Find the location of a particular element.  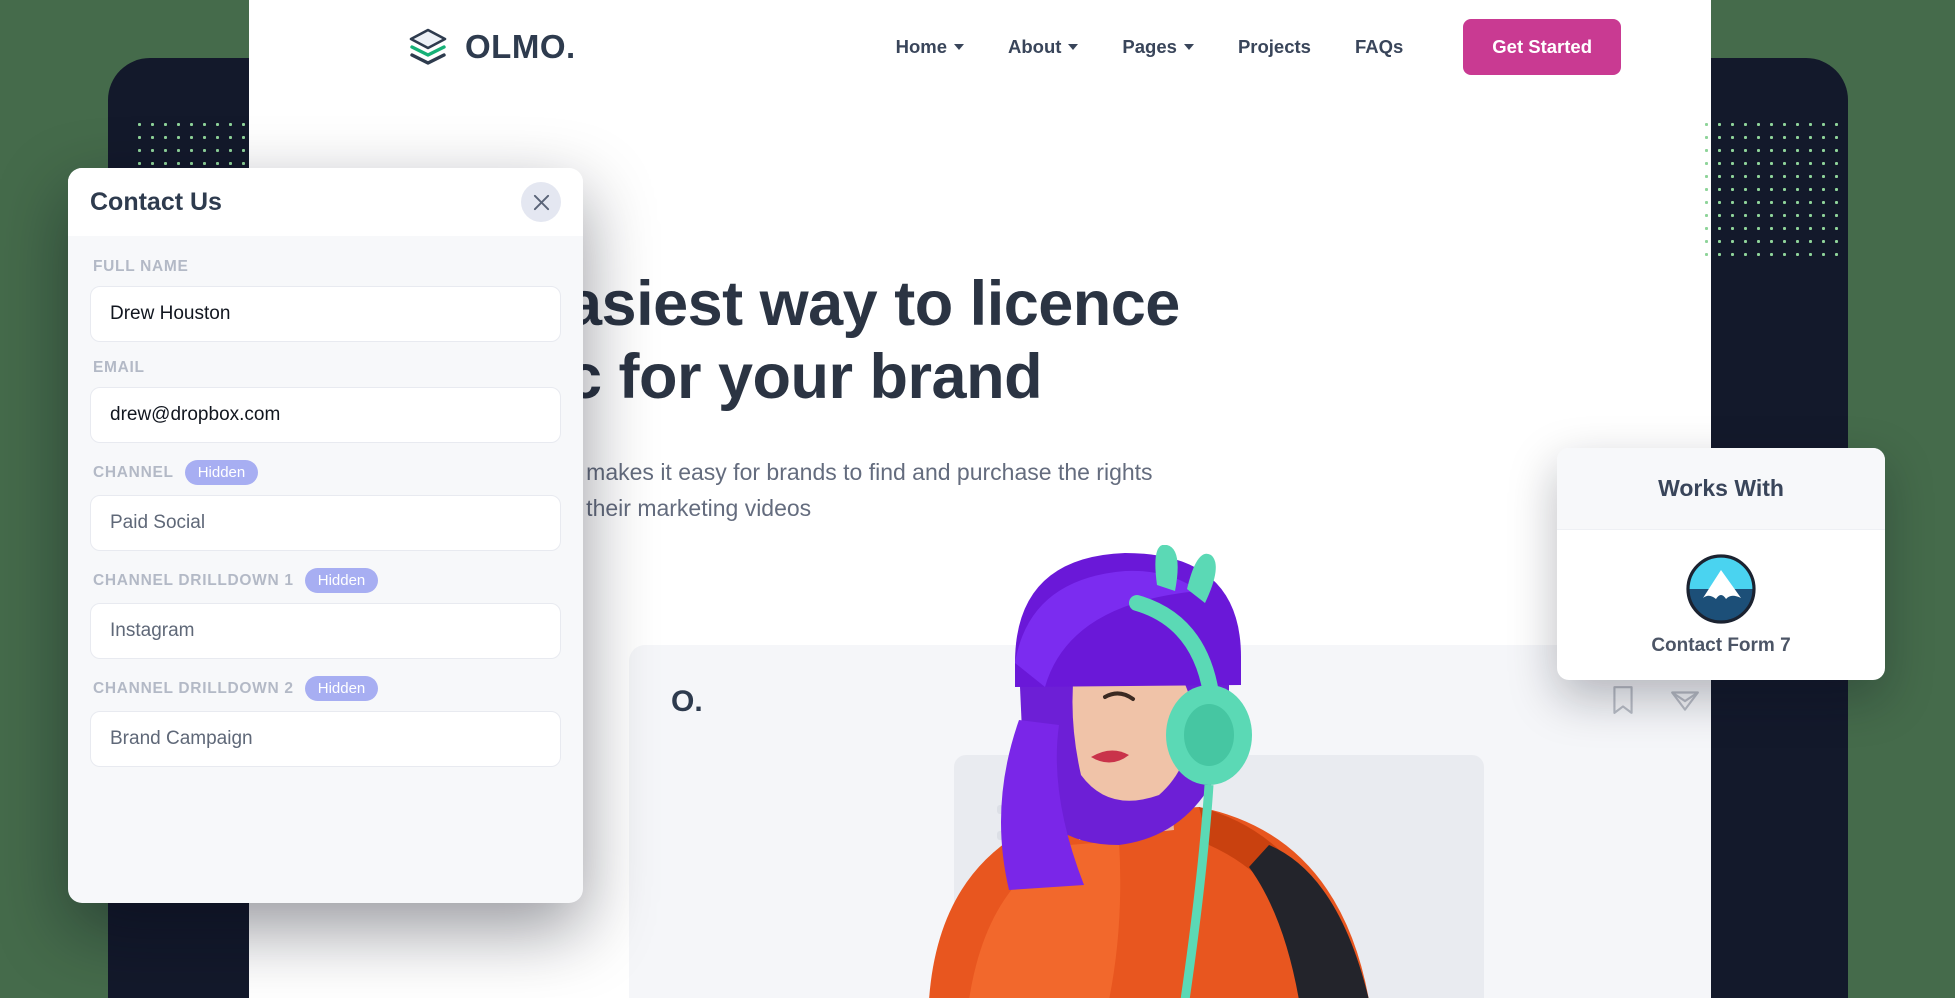

field-label-row: CHANNEL DRILLDOWN 1 Hidden is located at coordinates (325, 580).